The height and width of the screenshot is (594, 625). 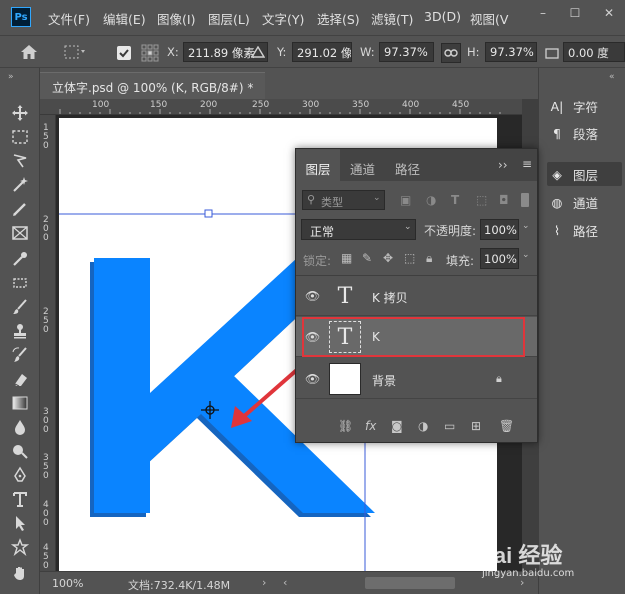 I want to click on expand-panels-icon: «, so click(x=612, y=77).